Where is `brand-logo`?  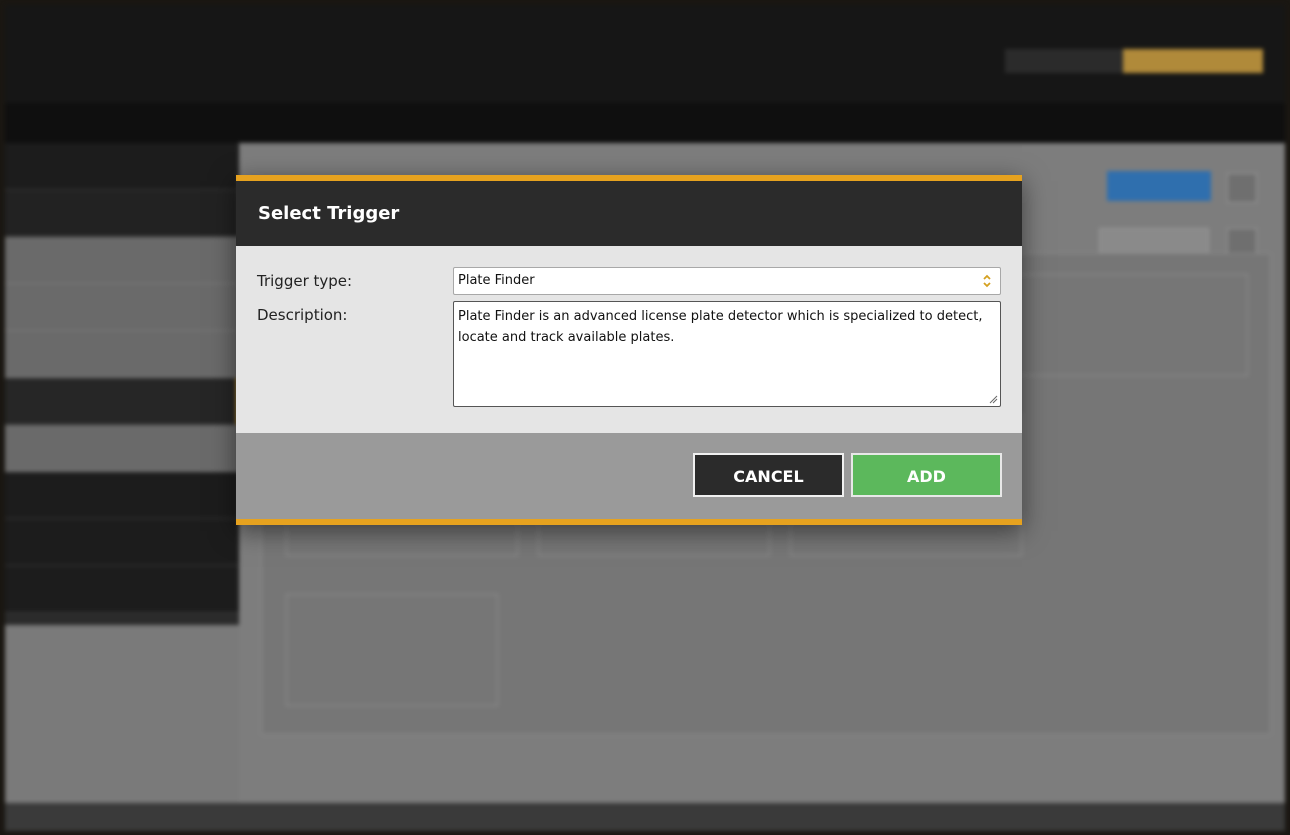
brand-logo is located at coordinates (1134, 61).